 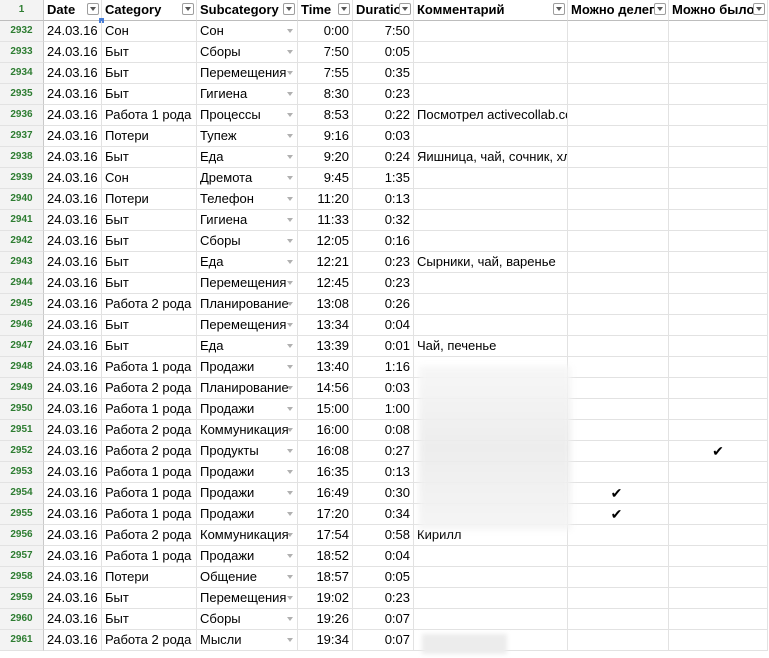 What do you see at coordinates (325, 493) in the screenshot?
I see `time-cell: 16:49` at bounding box center [325, 493].